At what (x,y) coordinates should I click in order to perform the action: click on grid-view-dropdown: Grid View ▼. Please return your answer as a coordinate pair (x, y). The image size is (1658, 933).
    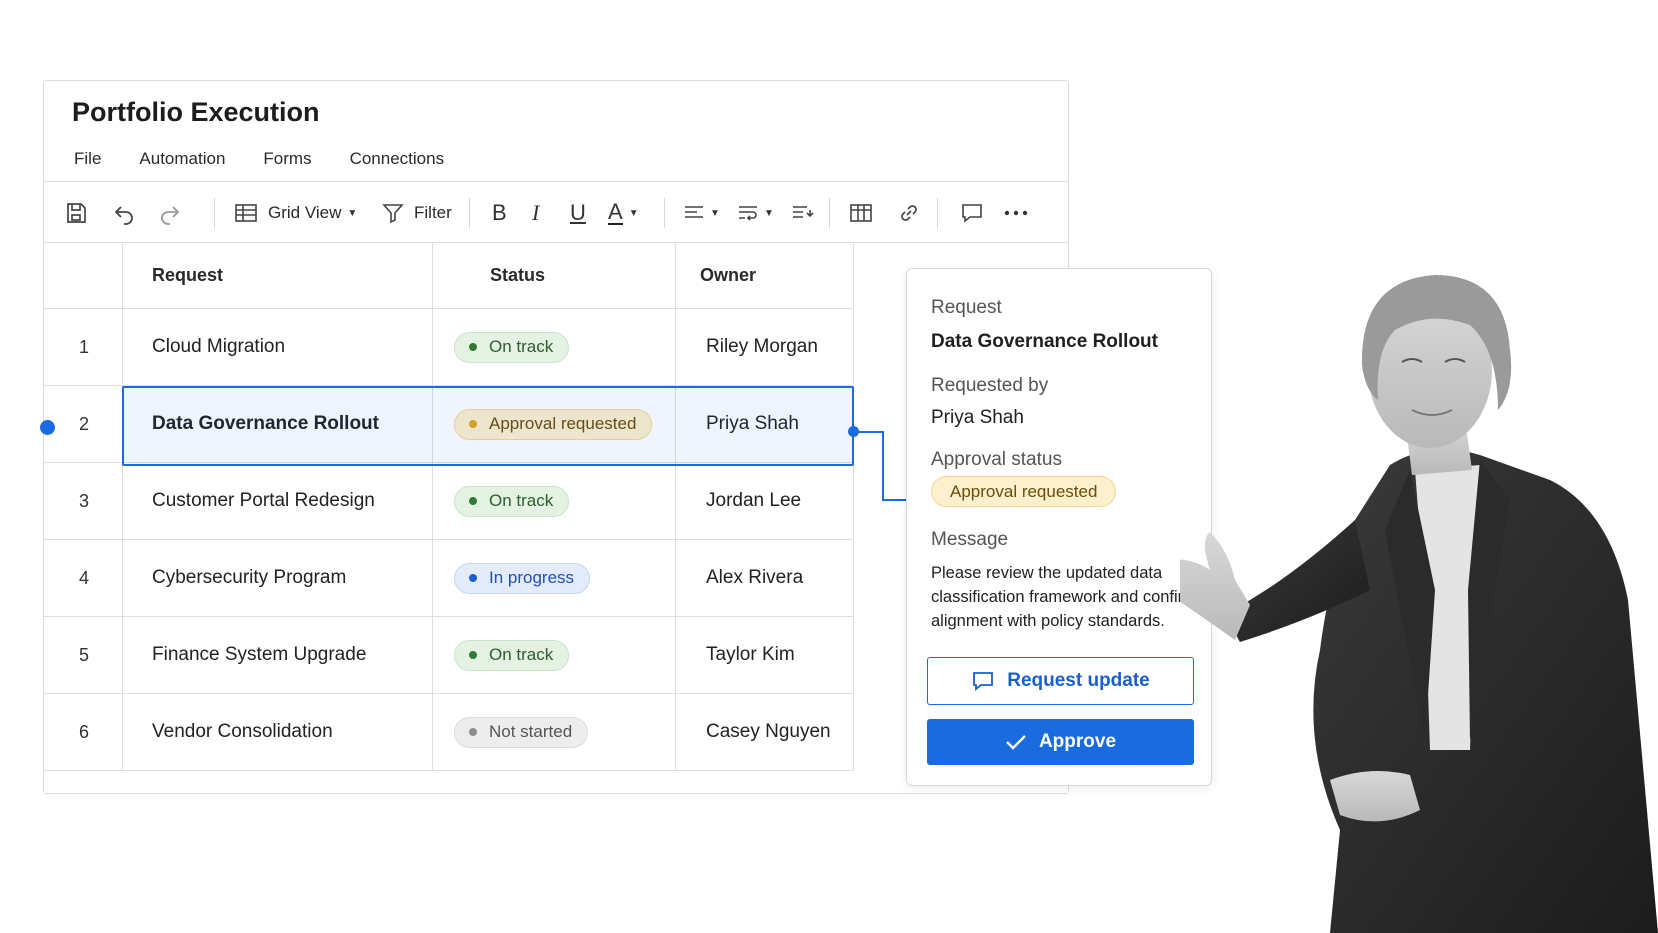
    Looking at the image, I should click on (295, 213).